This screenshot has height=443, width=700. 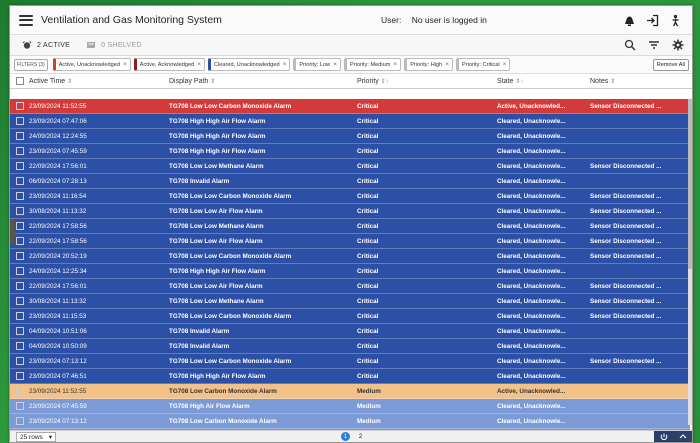 What do you see at coordinates (483, 64) in the screenshot?
I see `filter-chip-priority-critical: Priority: Critical ×` at bounding box center [483, 64].